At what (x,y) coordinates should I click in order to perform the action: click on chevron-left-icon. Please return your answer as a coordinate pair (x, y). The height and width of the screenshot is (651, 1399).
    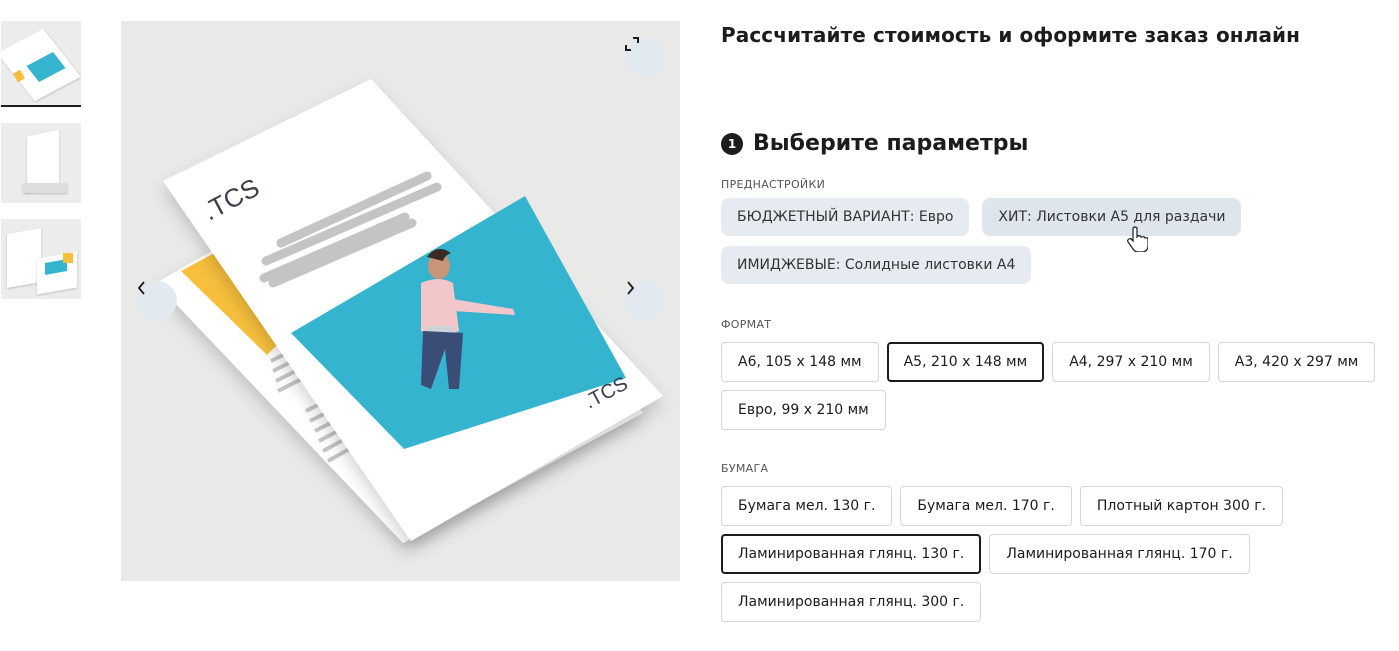
    Looking at the image, I should click on (141, 288).